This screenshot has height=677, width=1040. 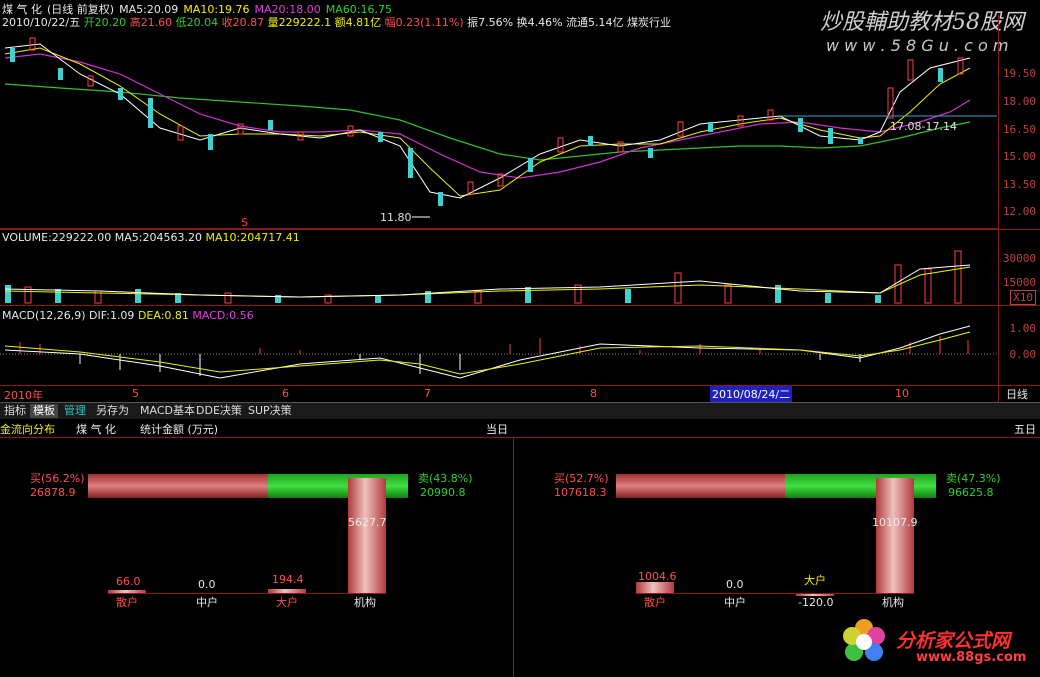 What do you see at coordinates (1019, 101) in the screenshot?
I see `price-tick: 18.00` at bounding box center [1019, 101].